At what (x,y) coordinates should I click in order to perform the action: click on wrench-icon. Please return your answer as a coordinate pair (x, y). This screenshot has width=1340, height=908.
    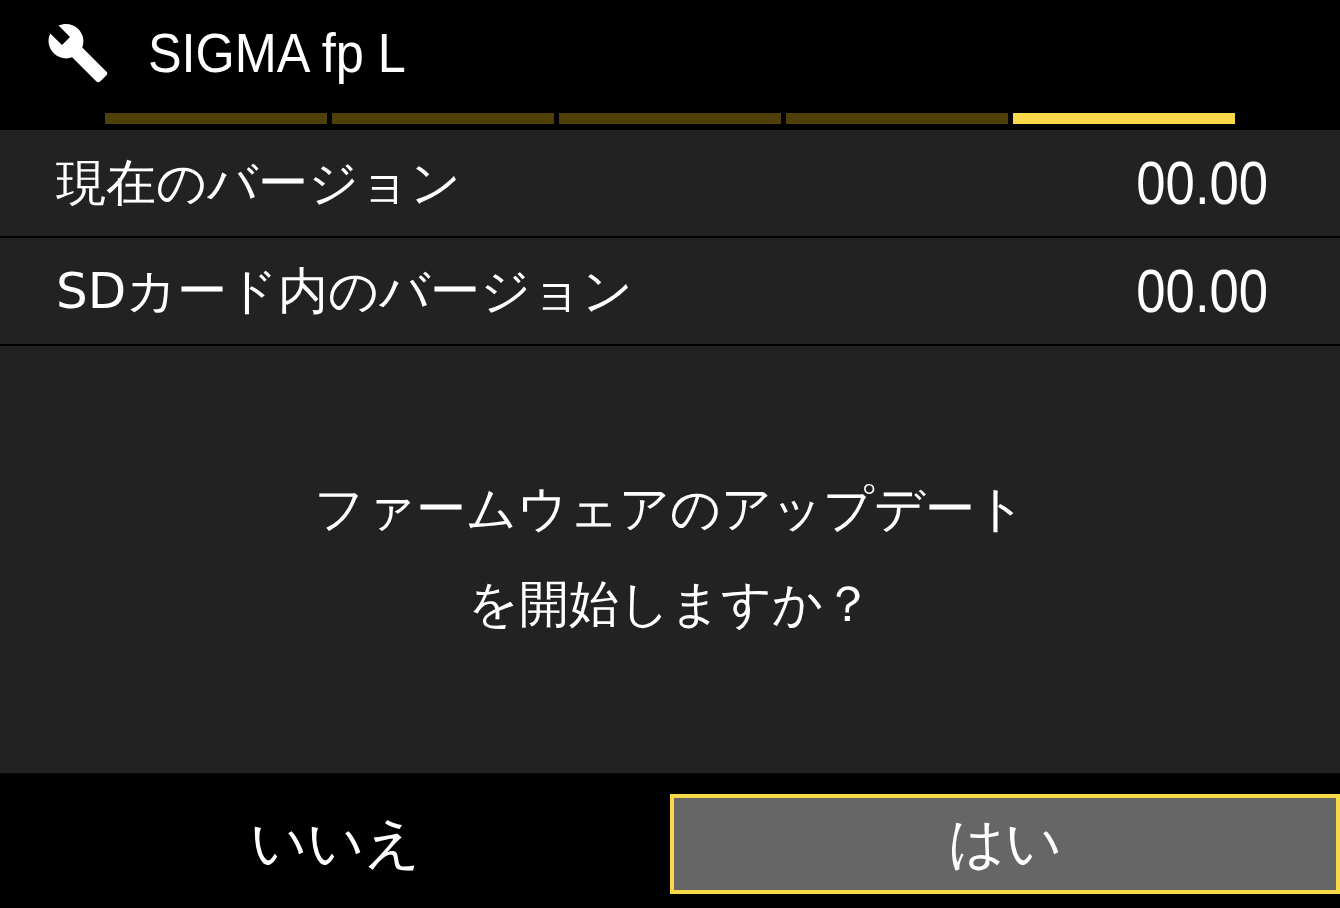
    Looking at the image, I should click on (78, 53).